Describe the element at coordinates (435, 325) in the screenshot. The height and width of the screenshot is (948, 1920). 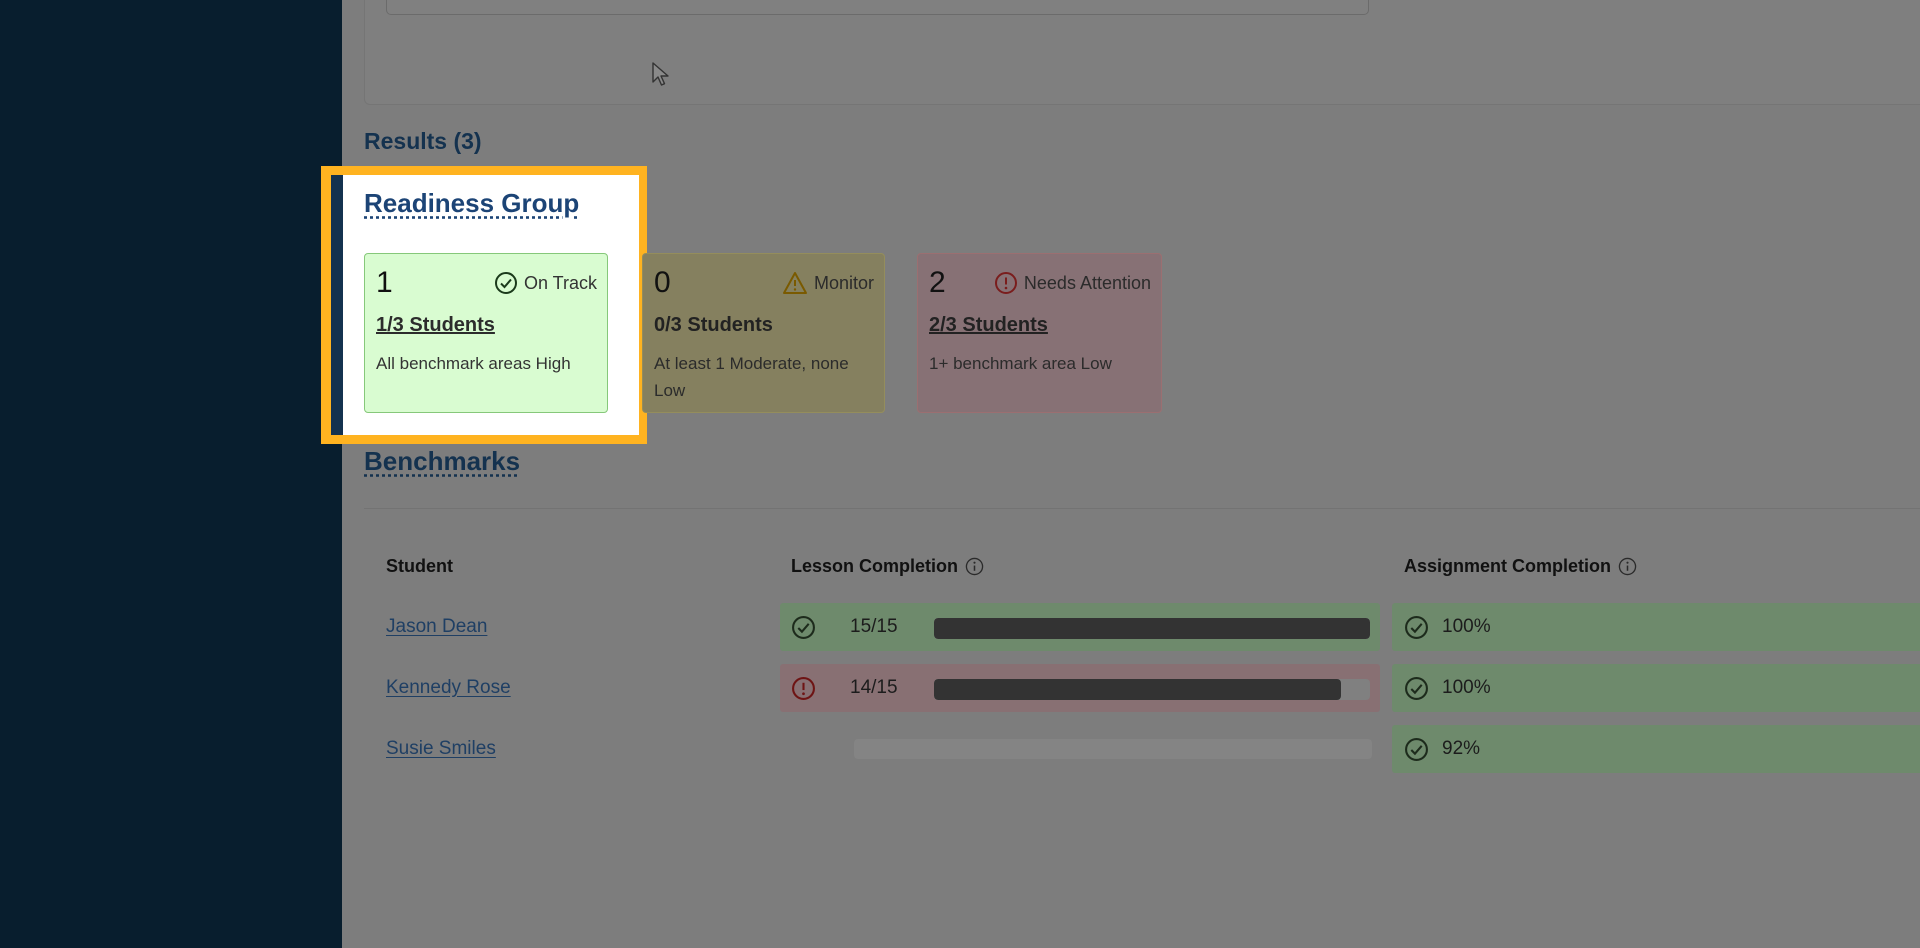
I see `card-students-link: 1/3 Students` at that location.